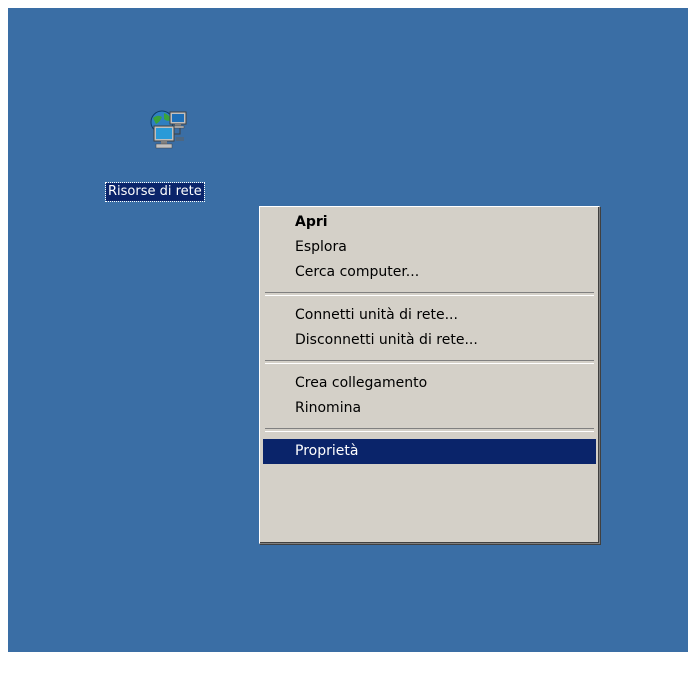  Describe the element at coordinates (429, 222) in the screenshot. I see `menu-item-apri: Apri` at that location.